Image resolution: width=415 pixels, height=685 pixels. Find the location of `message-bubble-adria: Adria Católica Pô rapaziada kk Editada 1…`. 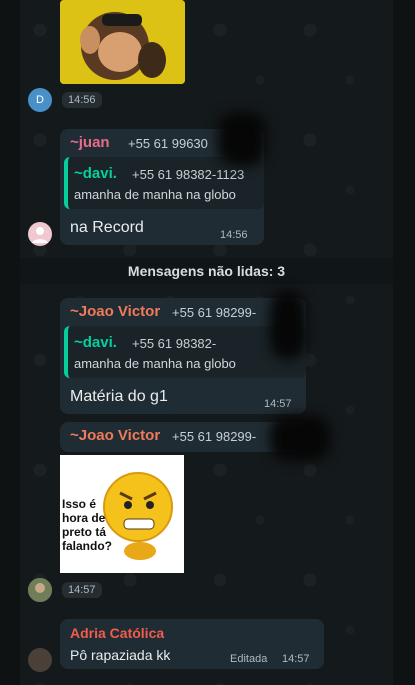

message-bubble-adria: Adria Católica Pô rapaziada kk Editada 1… is located at coordinates (192, 644).